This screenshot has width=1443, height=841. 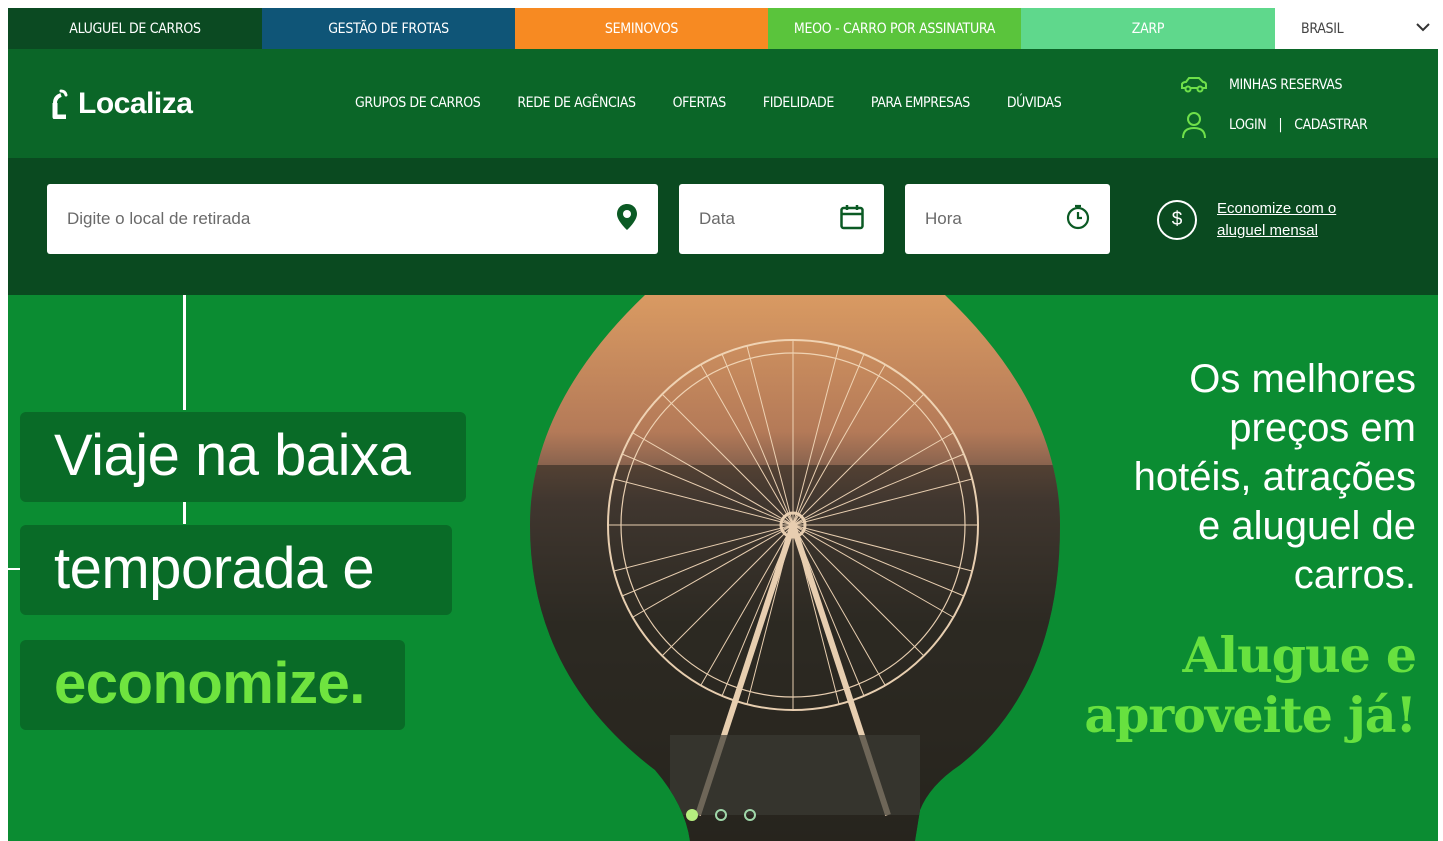 What do you see at coordinates (700, 103) in the screenshot?
I see `nav-ofertas: OFERTAS` at bounding box center [700, 103].